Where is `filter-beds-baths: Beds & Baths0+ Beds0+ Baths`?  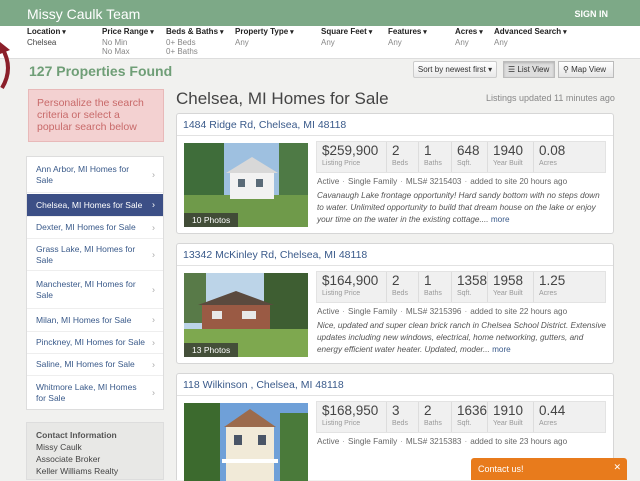 filter-beds-baths: Beds & Baths0+ Beds0+ Baths is located at coordinates (194, 42).